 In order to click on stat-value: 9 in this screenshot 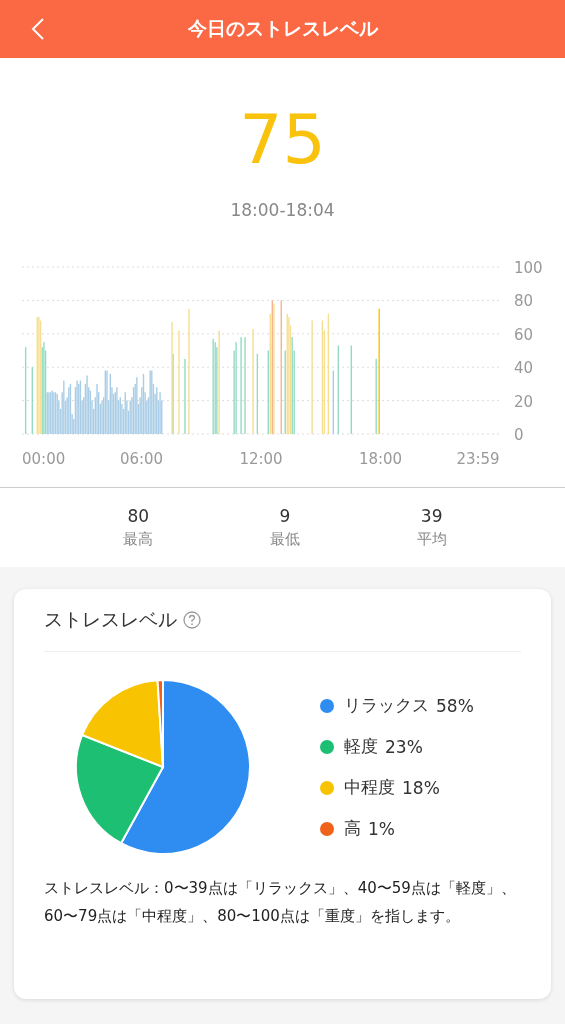, I will do `click(285, 516)`.